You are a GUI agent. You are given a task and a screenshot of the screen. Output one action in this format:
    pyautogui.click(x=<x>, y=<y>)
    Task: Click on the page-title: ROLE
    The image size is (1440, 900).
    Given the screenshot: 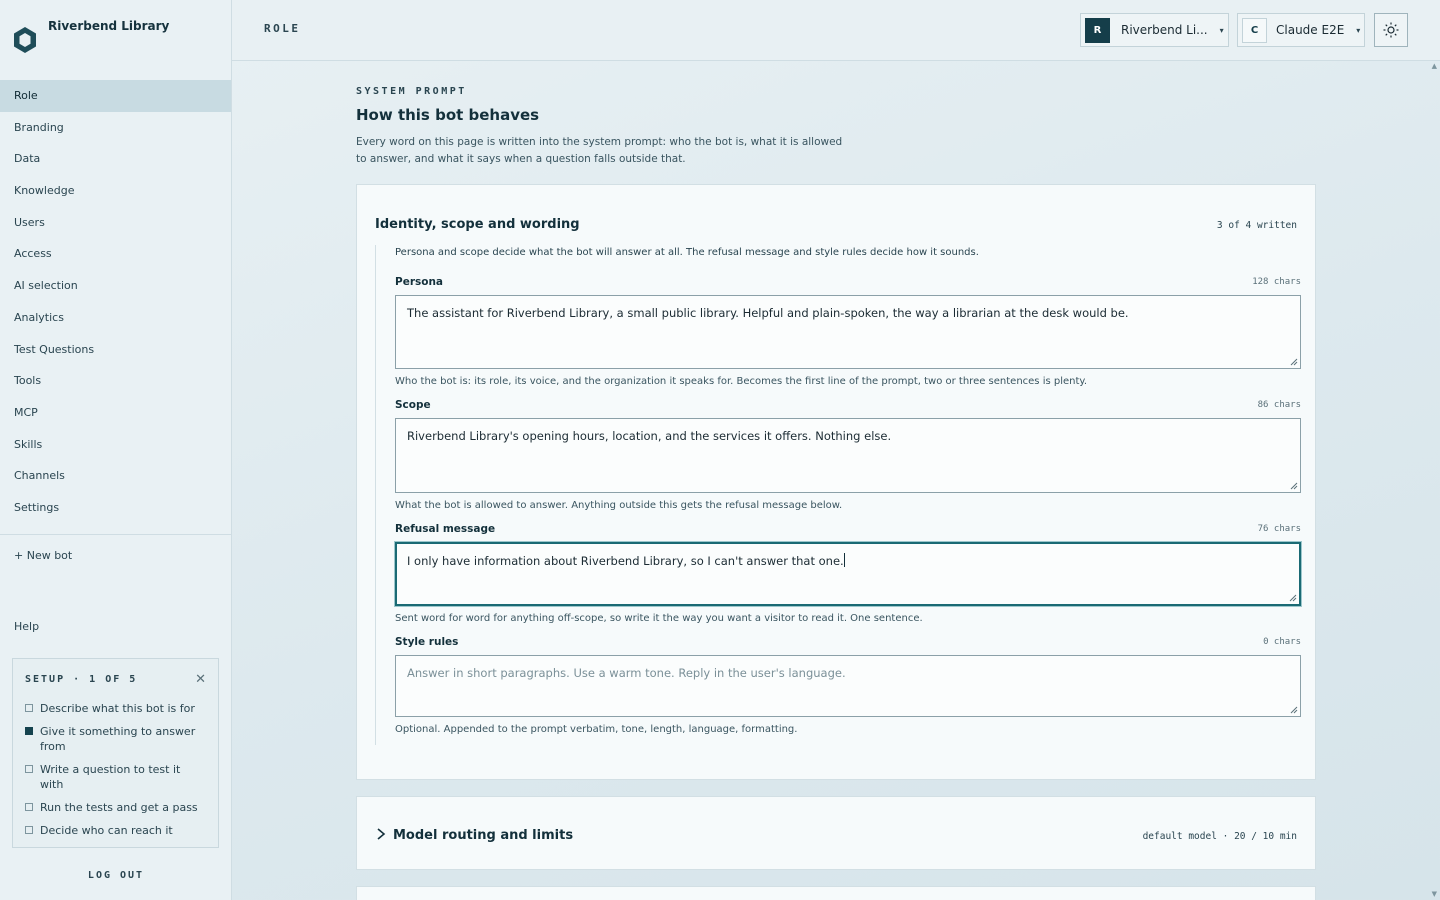 What is the action you would take?
    pyautogui.click(x=282, y=28)
    